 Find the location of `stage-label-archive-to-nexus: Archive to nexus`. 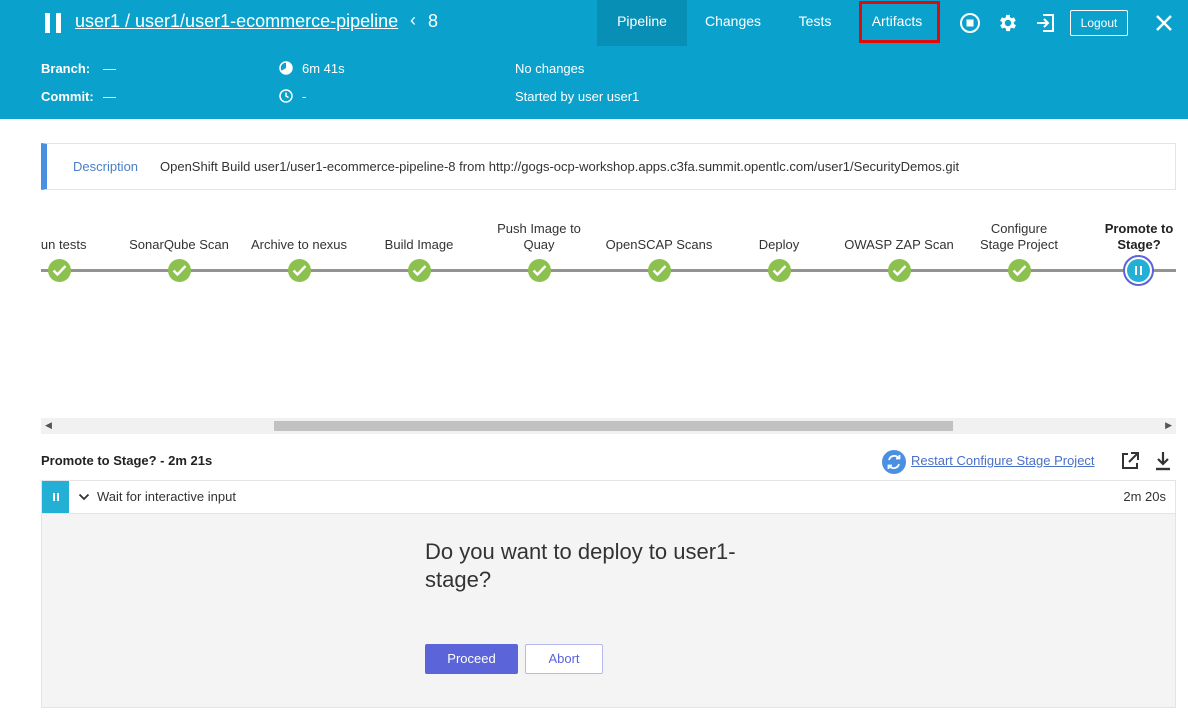

stage-label-archive-to-nexus: Archive to nexus is located at coordinates (299, 244).